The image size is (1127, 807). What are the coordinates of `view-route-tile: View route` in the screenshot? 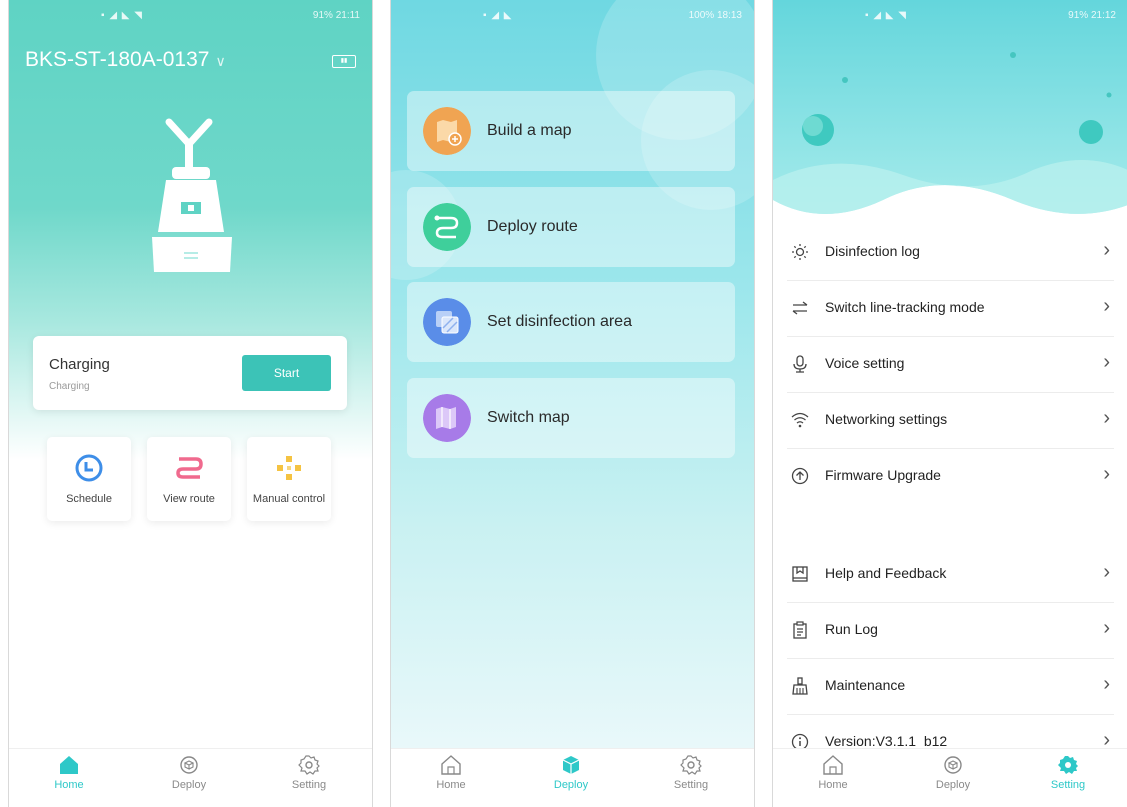 It's located at (189, 479).